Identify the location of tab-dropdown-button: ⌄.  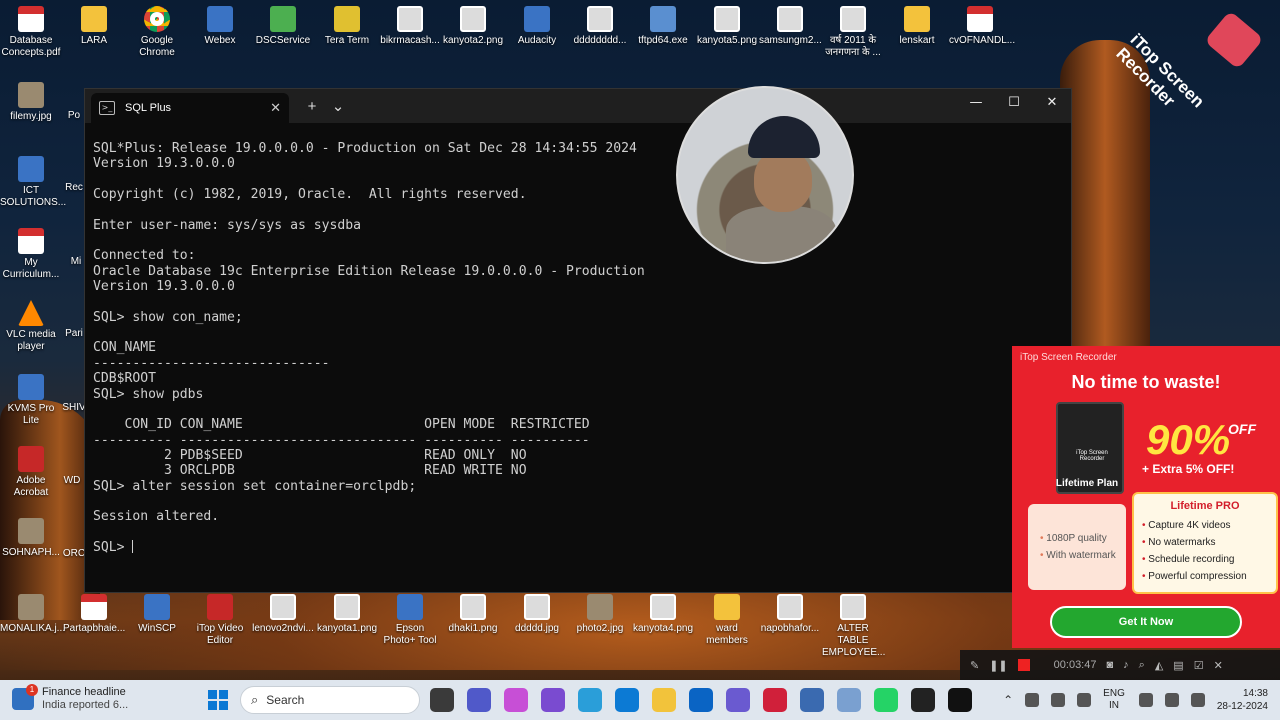
(338, 106).